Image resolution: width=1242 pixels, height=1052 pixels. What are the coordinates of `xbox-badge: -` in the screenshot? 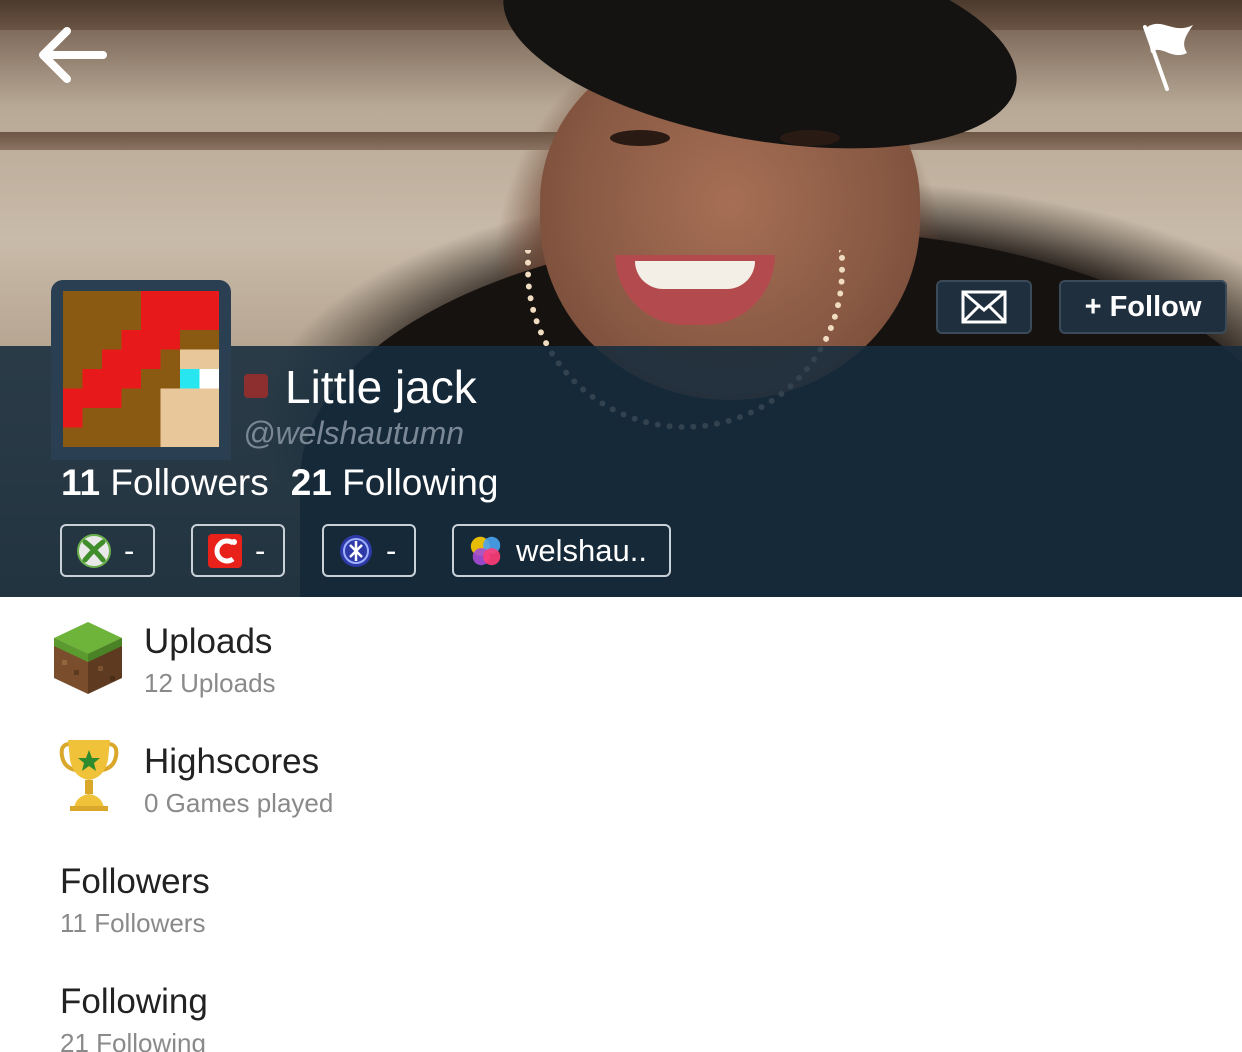 It's located at (107, 550).